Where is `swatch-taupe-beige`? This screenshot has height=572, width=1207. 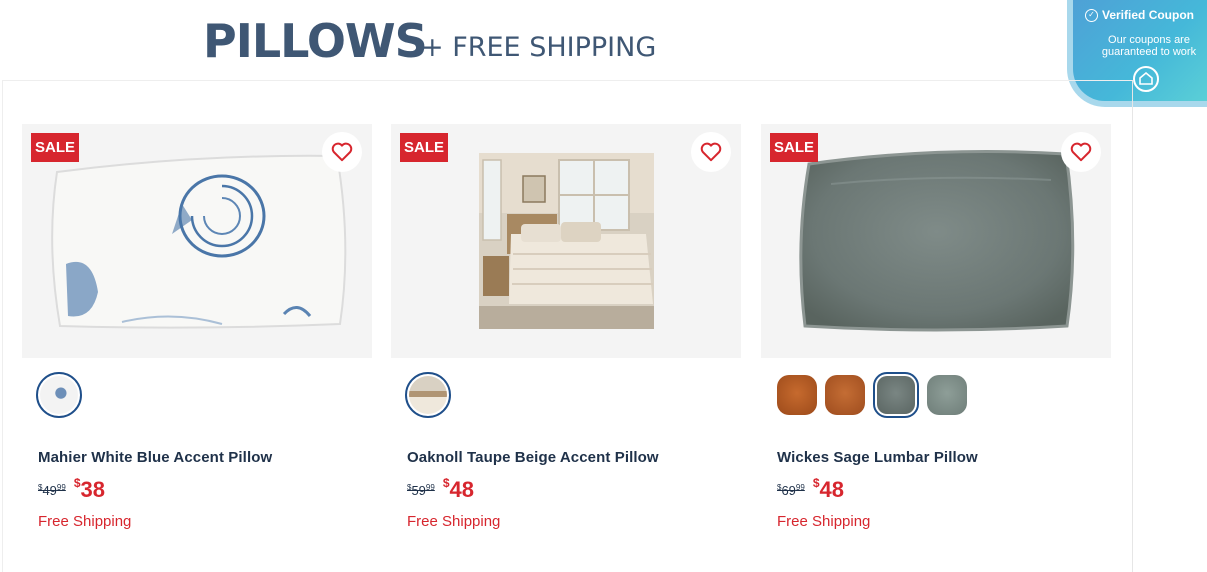 swatch-taupe-beige is located at coordinates (428, 395).